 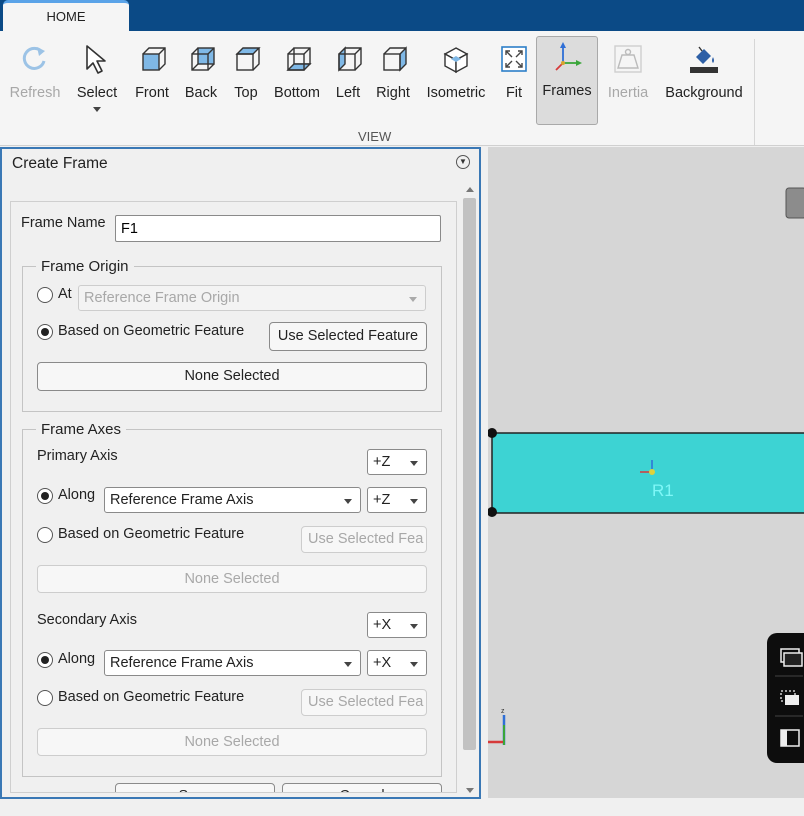 What do you see at coordinates (195, 787) in the screenshot?
I see `save-button: Save` at bounding box center [195, 787].